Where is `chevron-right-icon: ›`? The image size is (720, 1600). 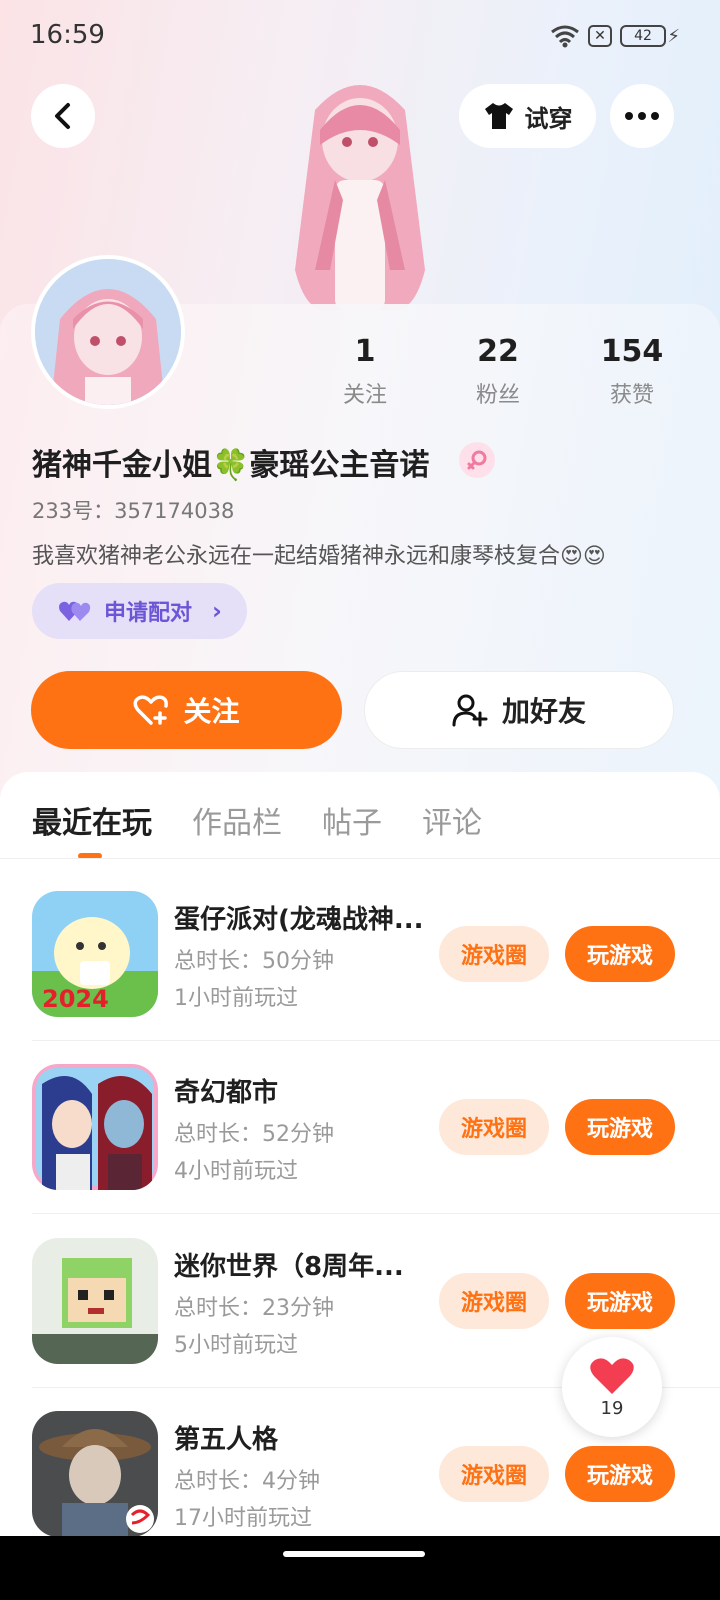 chevron-right-icon: › is located at coordinates (217, 611).